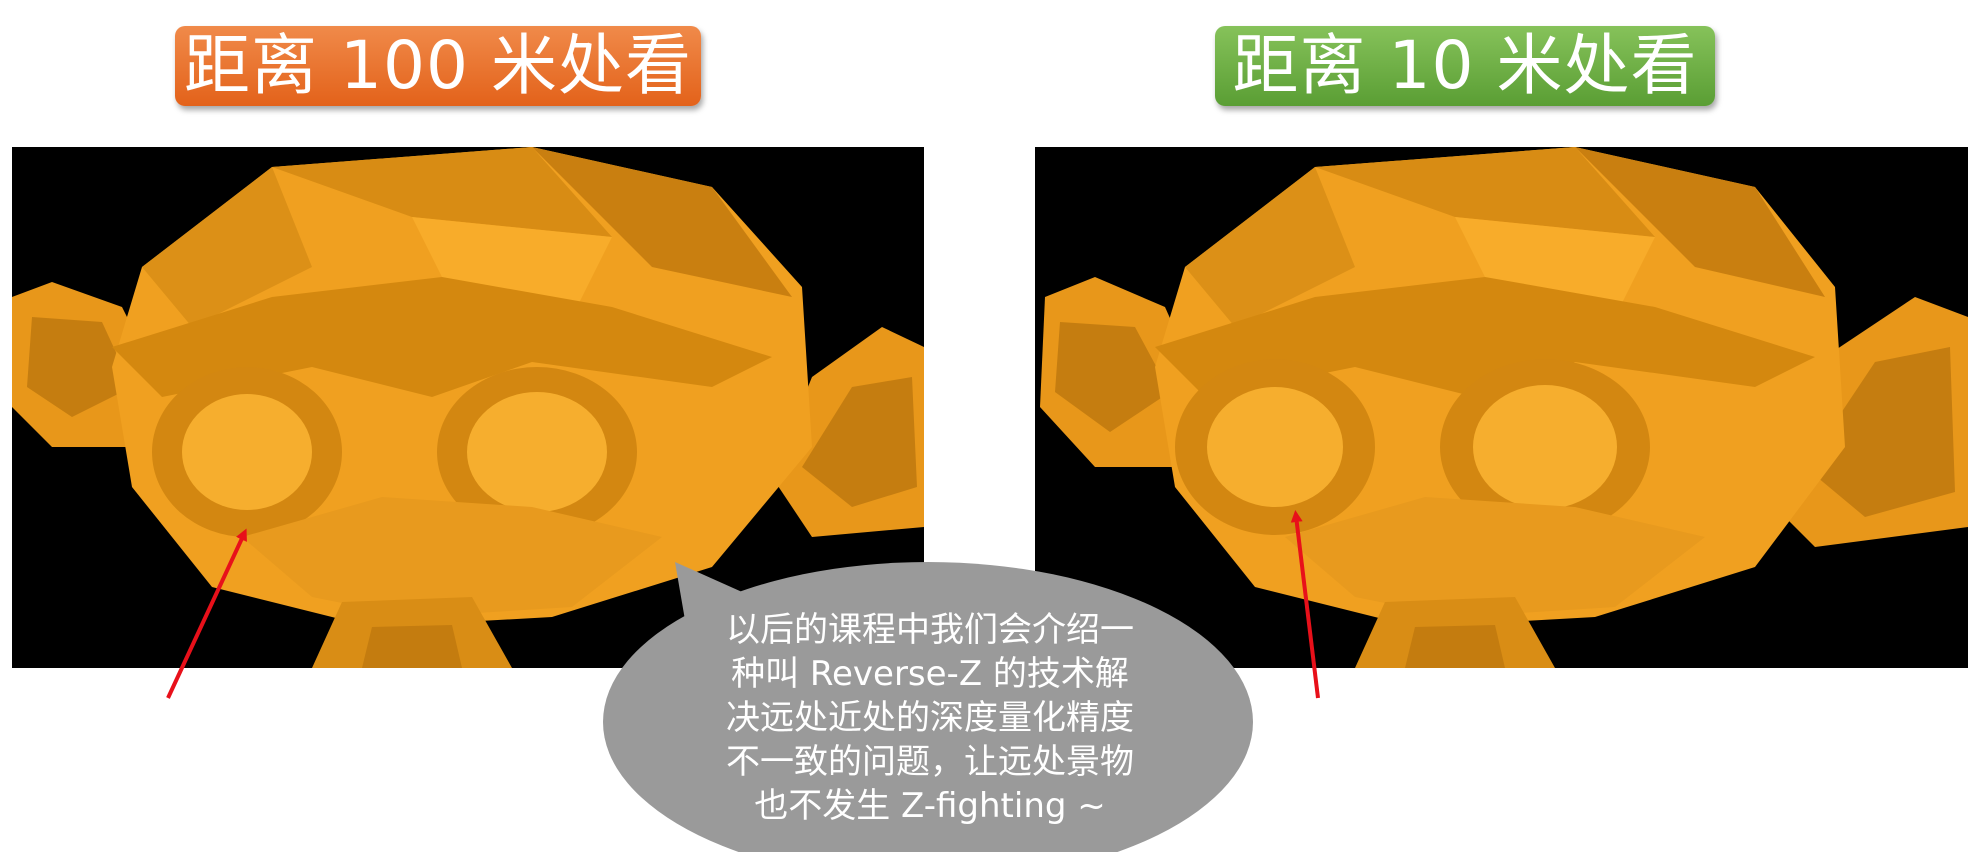 Image resolution: width=1981 pixels, height=852 pixels. What do you see at coordinates (930, 806) in the screenshot?
I see `callout-line: 也不发生 Z-fighting ~` at bounding box center [930, 806].